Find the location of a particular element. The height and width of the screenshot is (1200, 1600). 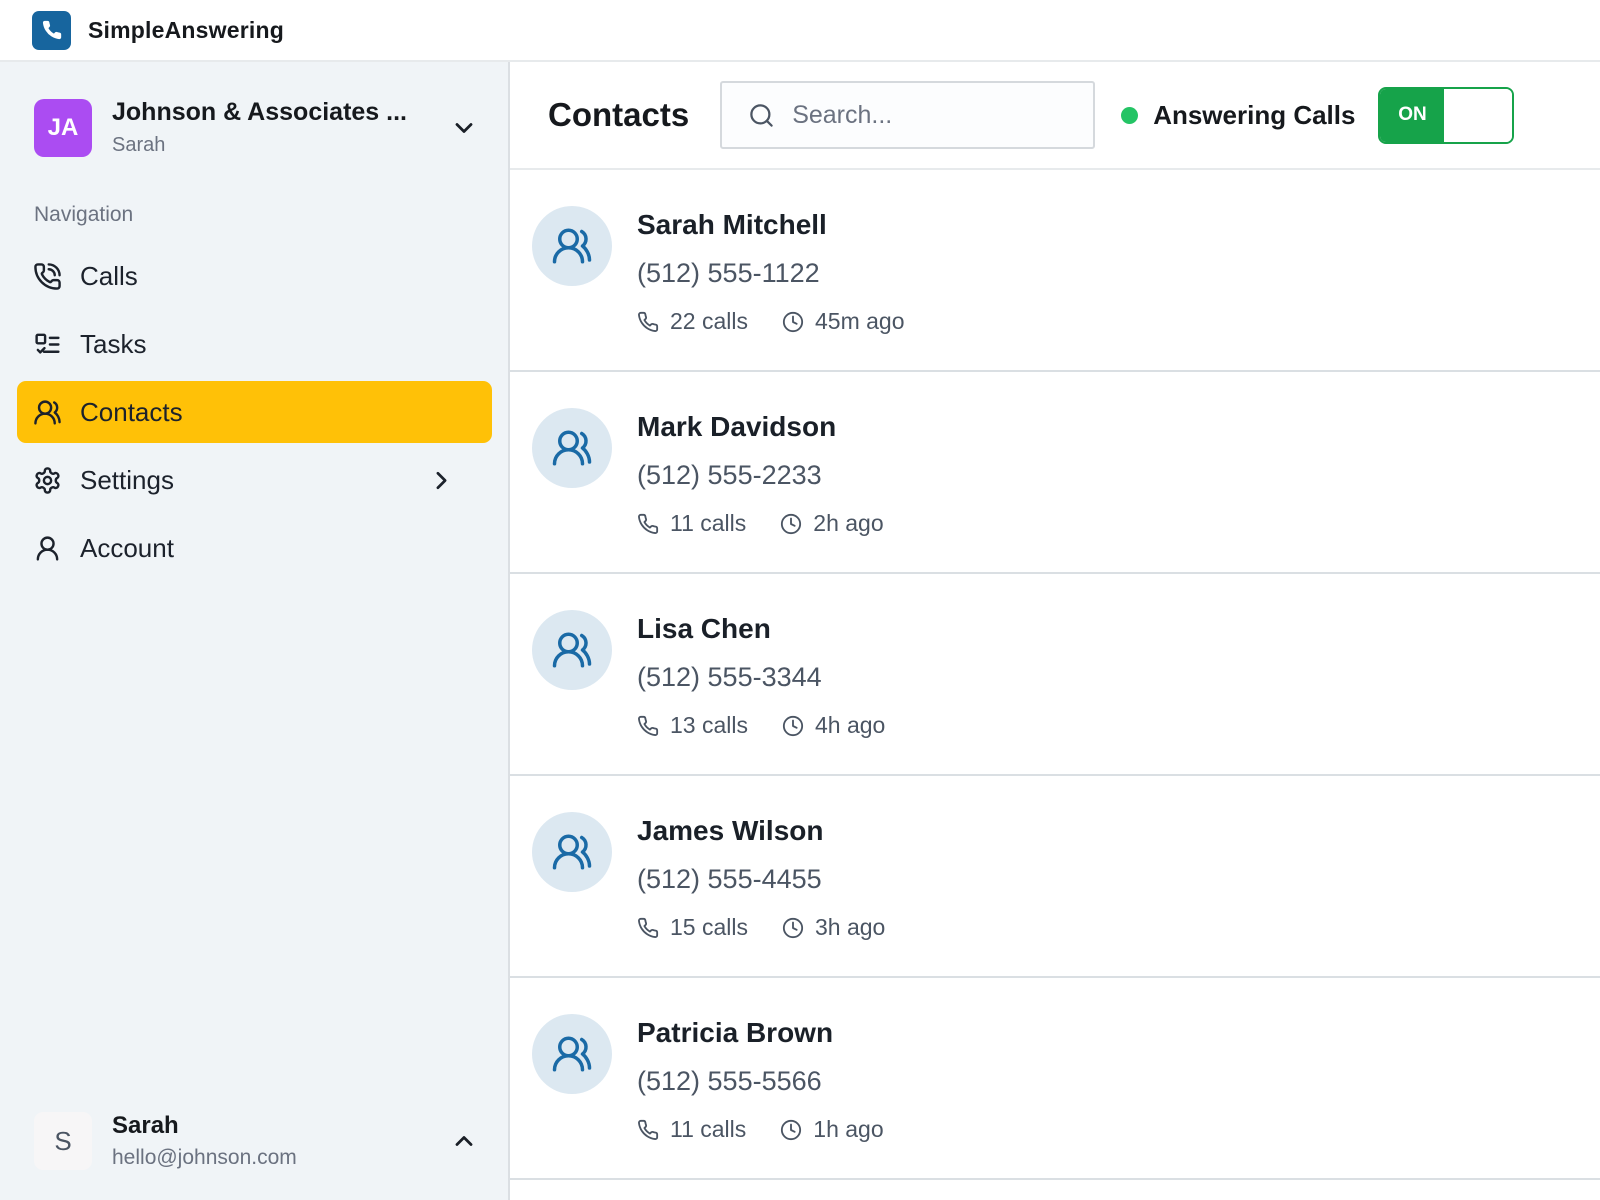

contact-phone: (512) 555-2233 is located at coordinates (729, 475).